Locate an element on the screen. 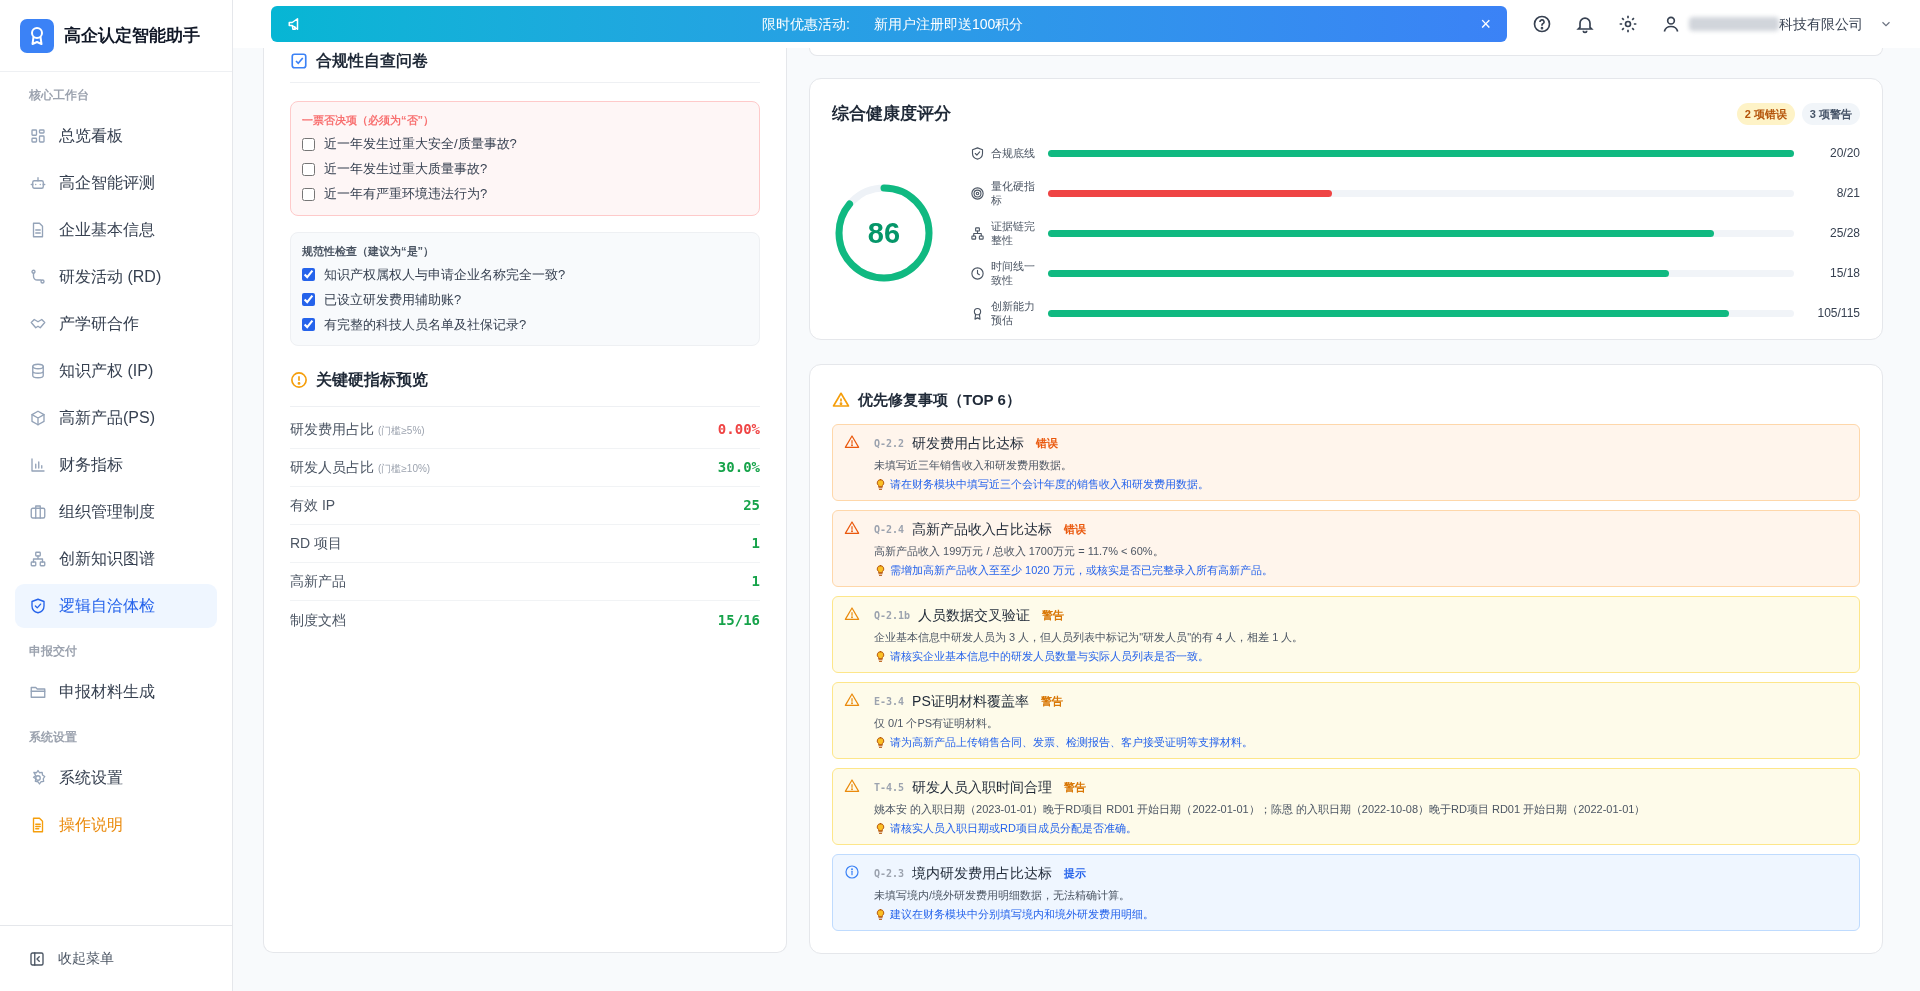  briefcase-icon is located at coordinates (38, 512).